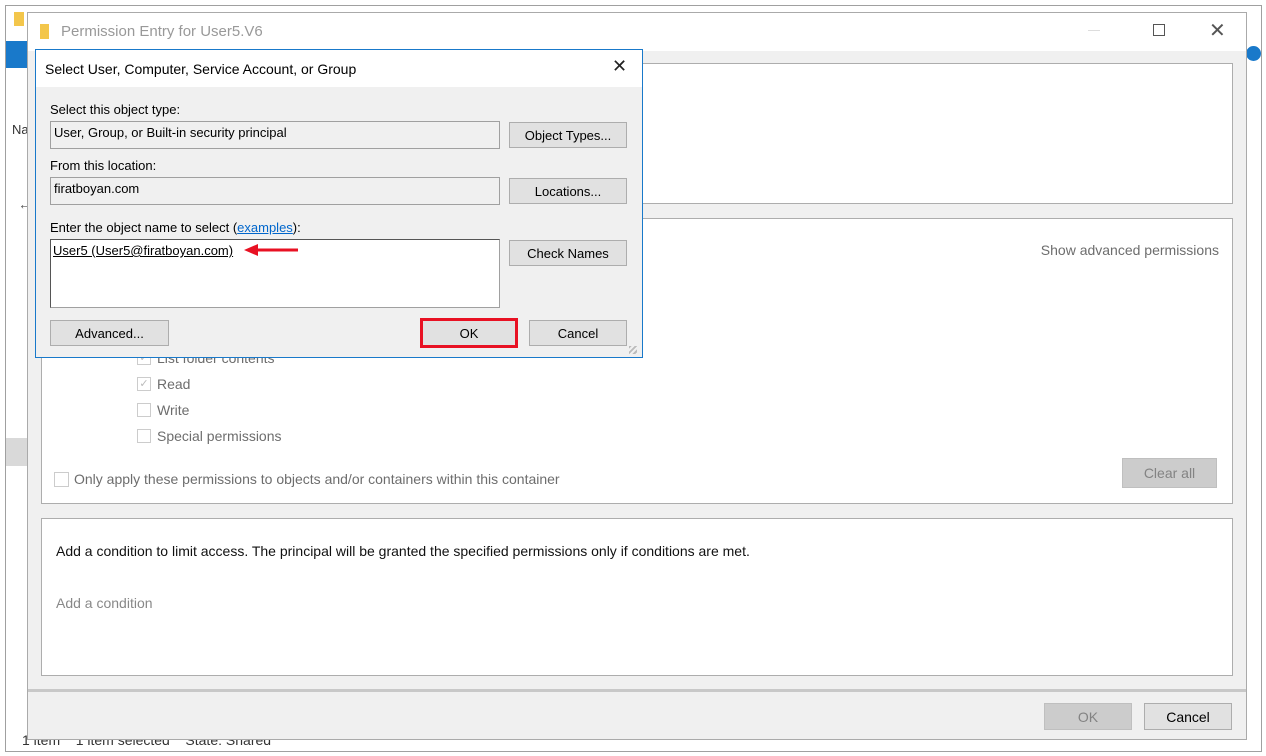 Image resolution: width=1266 pixels, height=756 pixels. I want to click on add-condition-link: Add a condition, so click(104, 603).